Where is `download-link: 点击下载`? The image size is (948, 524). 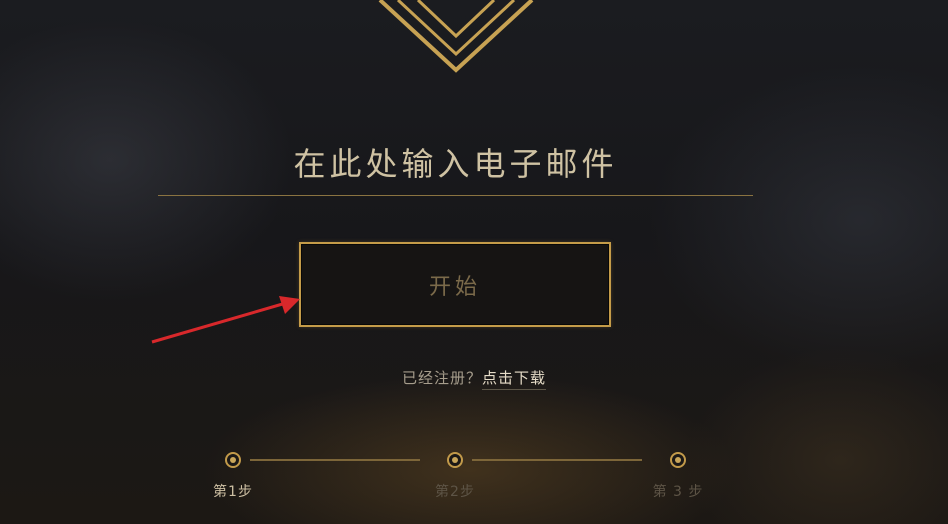
download-link: 点击下载 is located at coordinates (514, 379).